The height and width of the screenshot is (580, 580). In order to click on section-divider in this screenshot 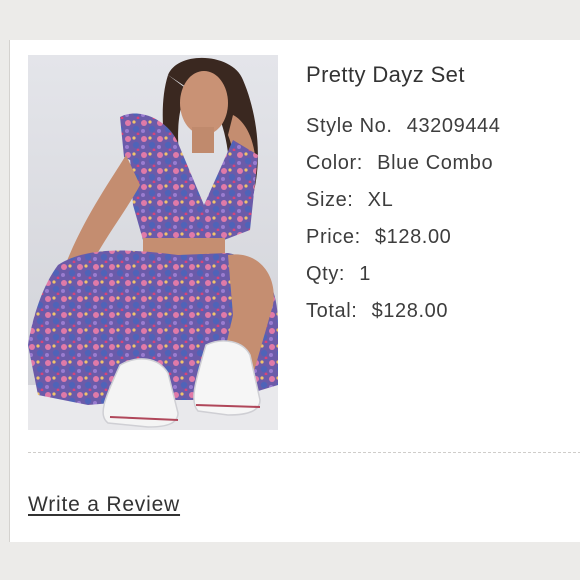, I will do `click(304, 452)`.